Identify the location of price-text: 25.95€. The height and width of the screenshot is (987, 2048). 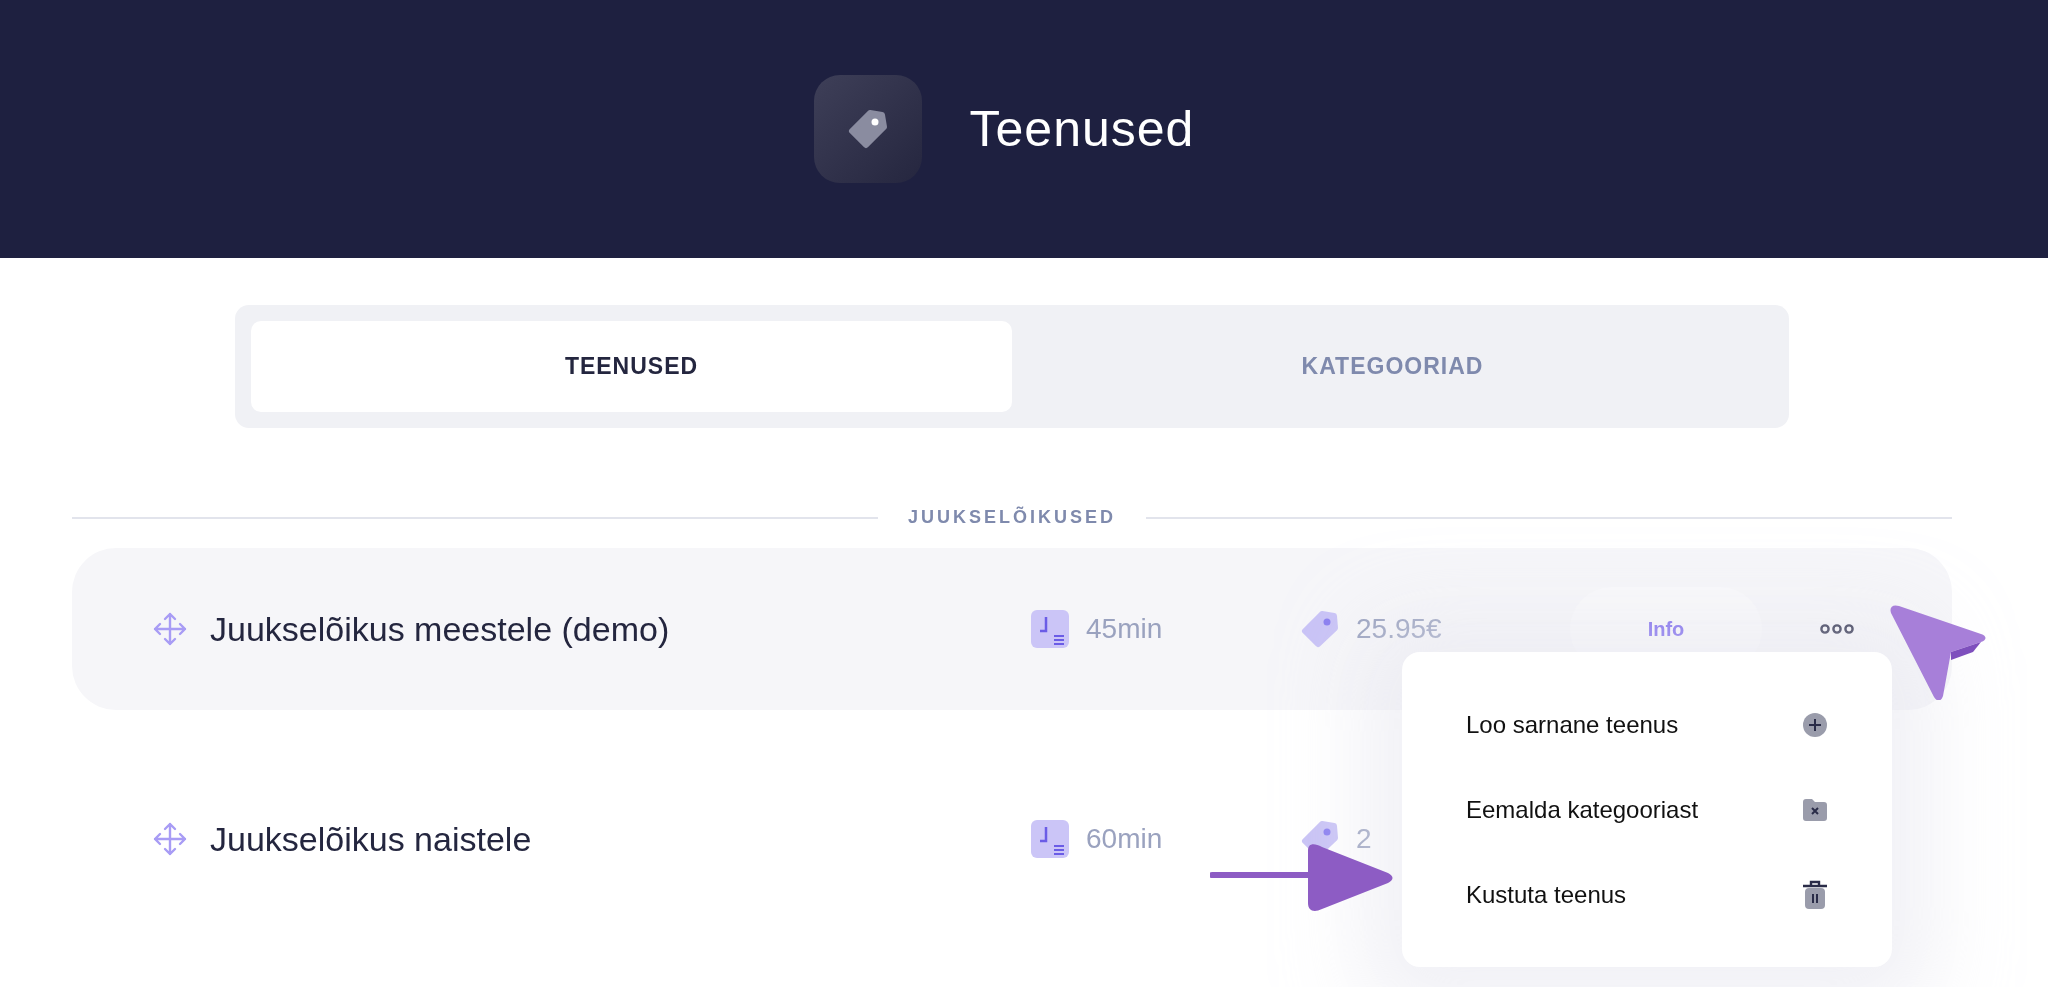
(1399, 629).